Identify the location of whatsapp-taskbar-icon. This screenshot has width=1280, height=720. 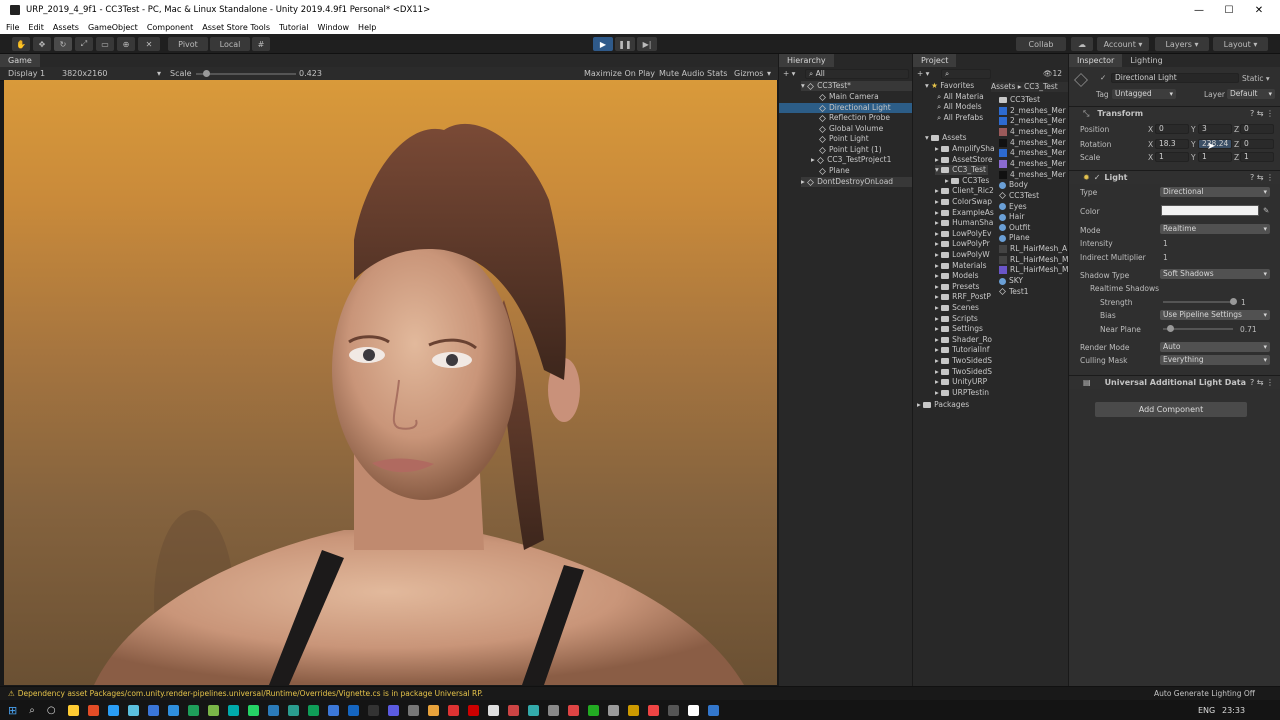
(253, 710).